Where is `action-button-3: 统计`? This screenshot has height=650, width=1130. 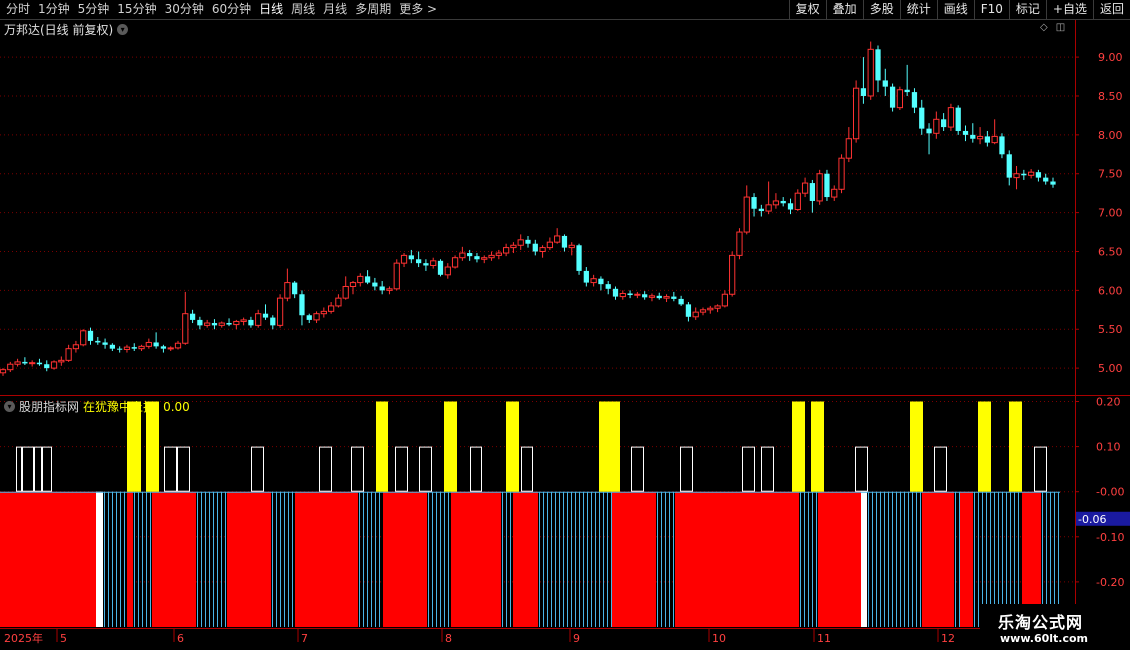
action-button-3: 统计 is located at coordinates (918, 9).